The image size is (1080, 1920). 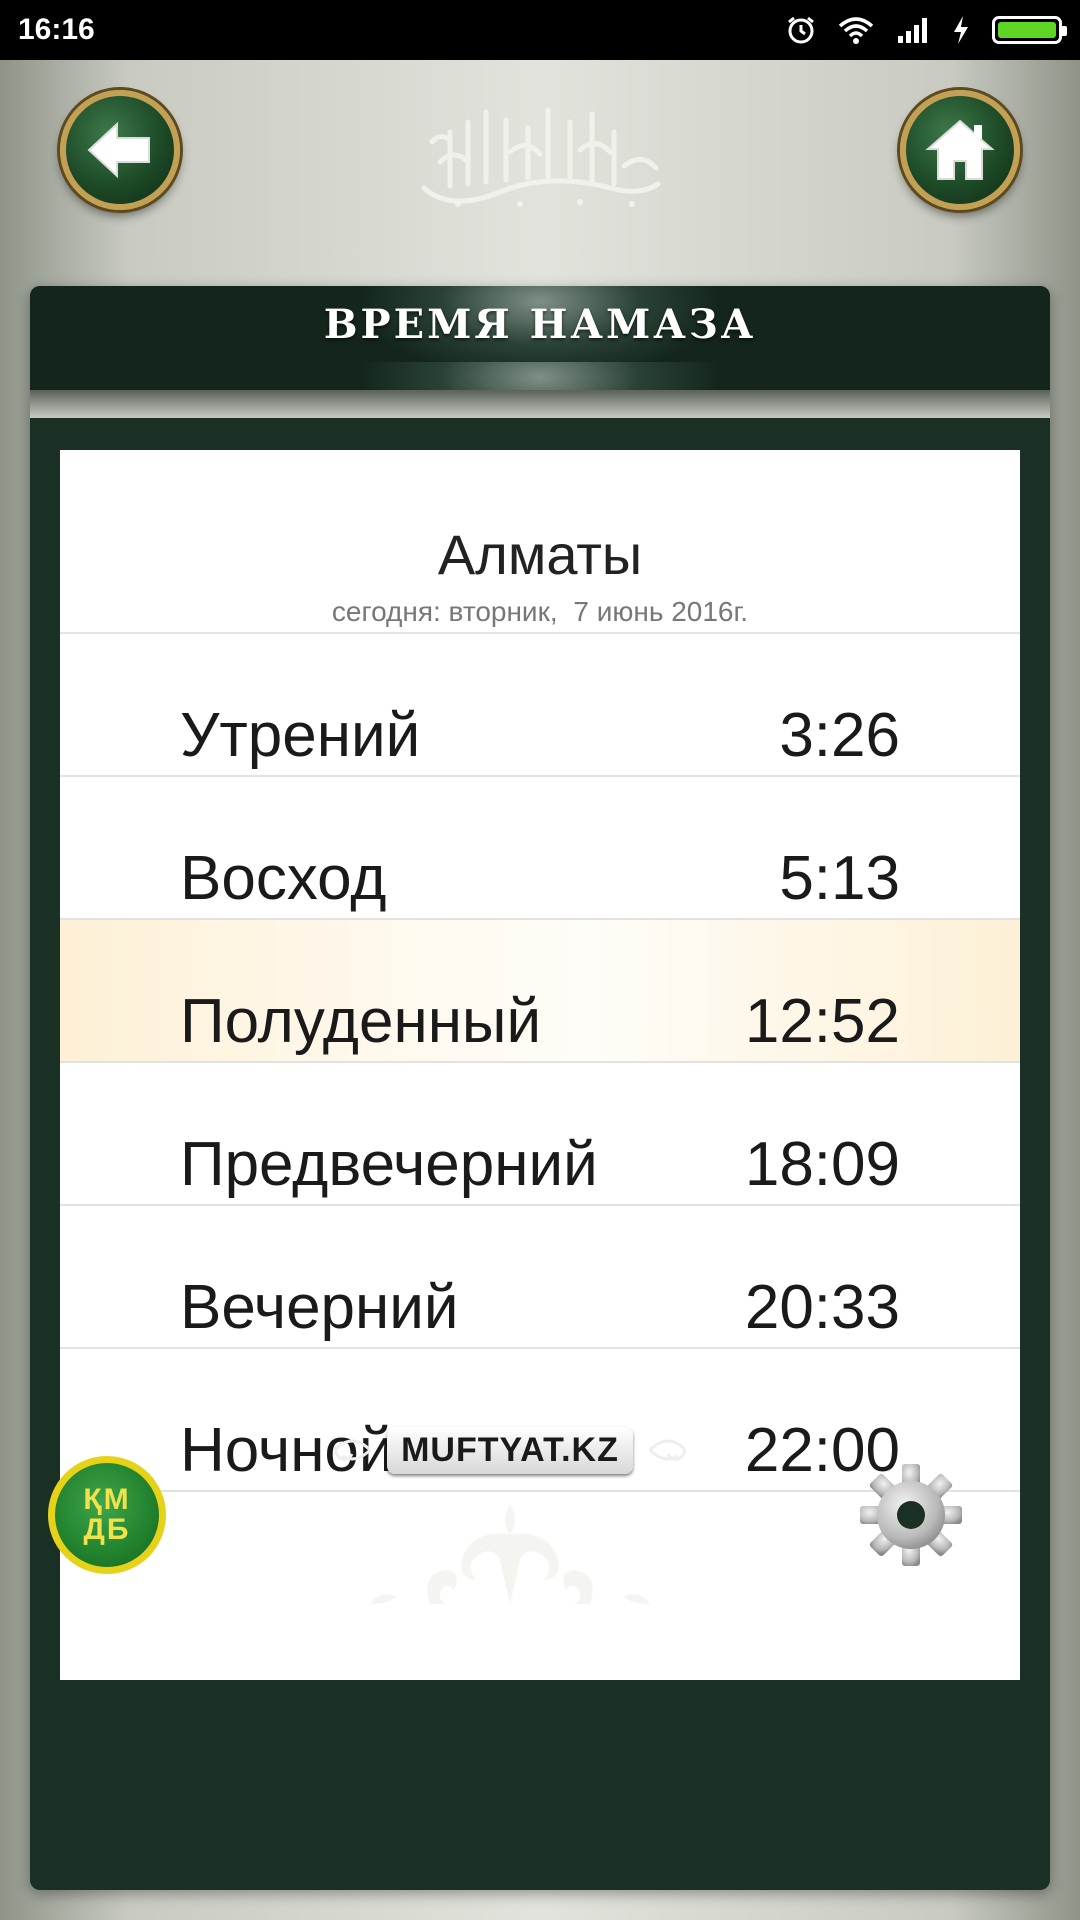 I want to click on home-icon, so click(x=960, y=149).